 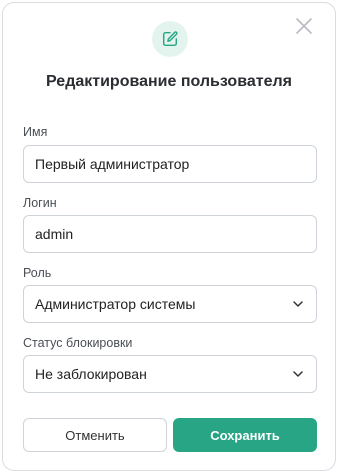 What do you see at coordinates (78, 343) in the screenshot?
I see `block-status-label: Статус блокировки` at bounding box center [78, 343].